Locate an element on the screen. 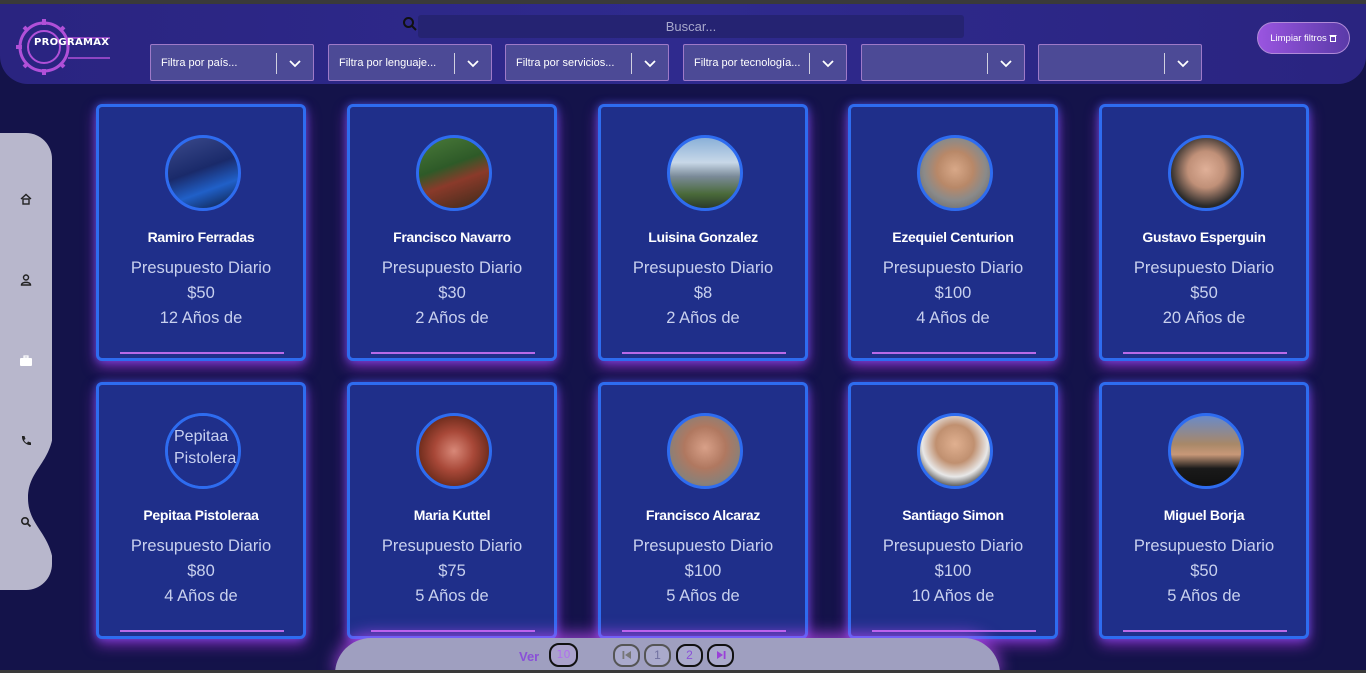  profile-name: Miguel Borja is located at coordinates (1204, 515).